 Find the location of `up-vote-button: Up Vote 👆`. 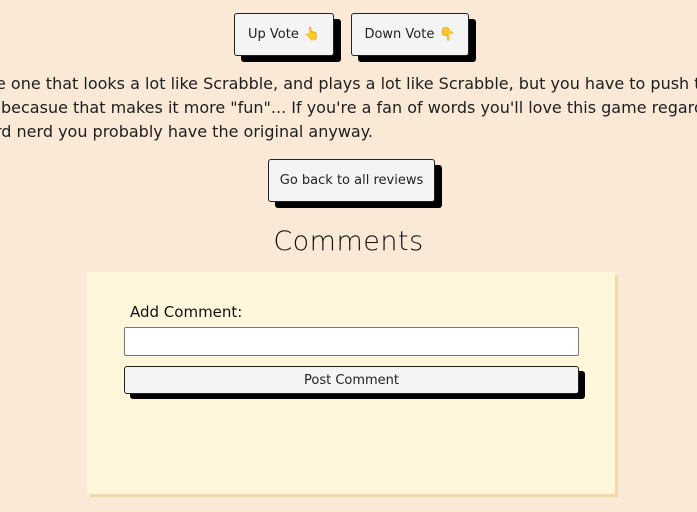

up-vote-button: Up Vote 👆 is located at coordinates (284, 34).